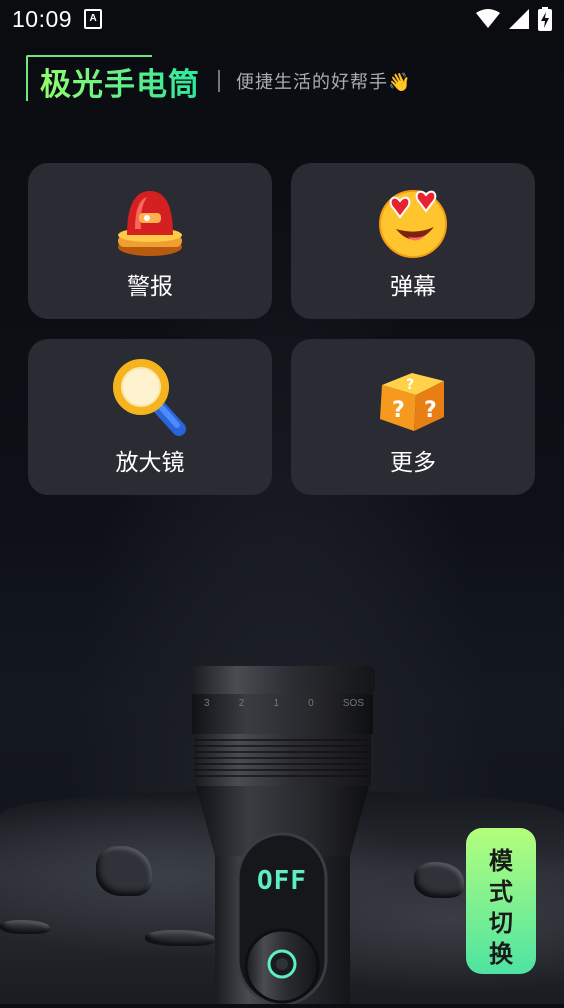  What do you see at coordinates (93, 19) in the screenshot?
I see `a-notification-icon: A` at bounding box center [93, 19].